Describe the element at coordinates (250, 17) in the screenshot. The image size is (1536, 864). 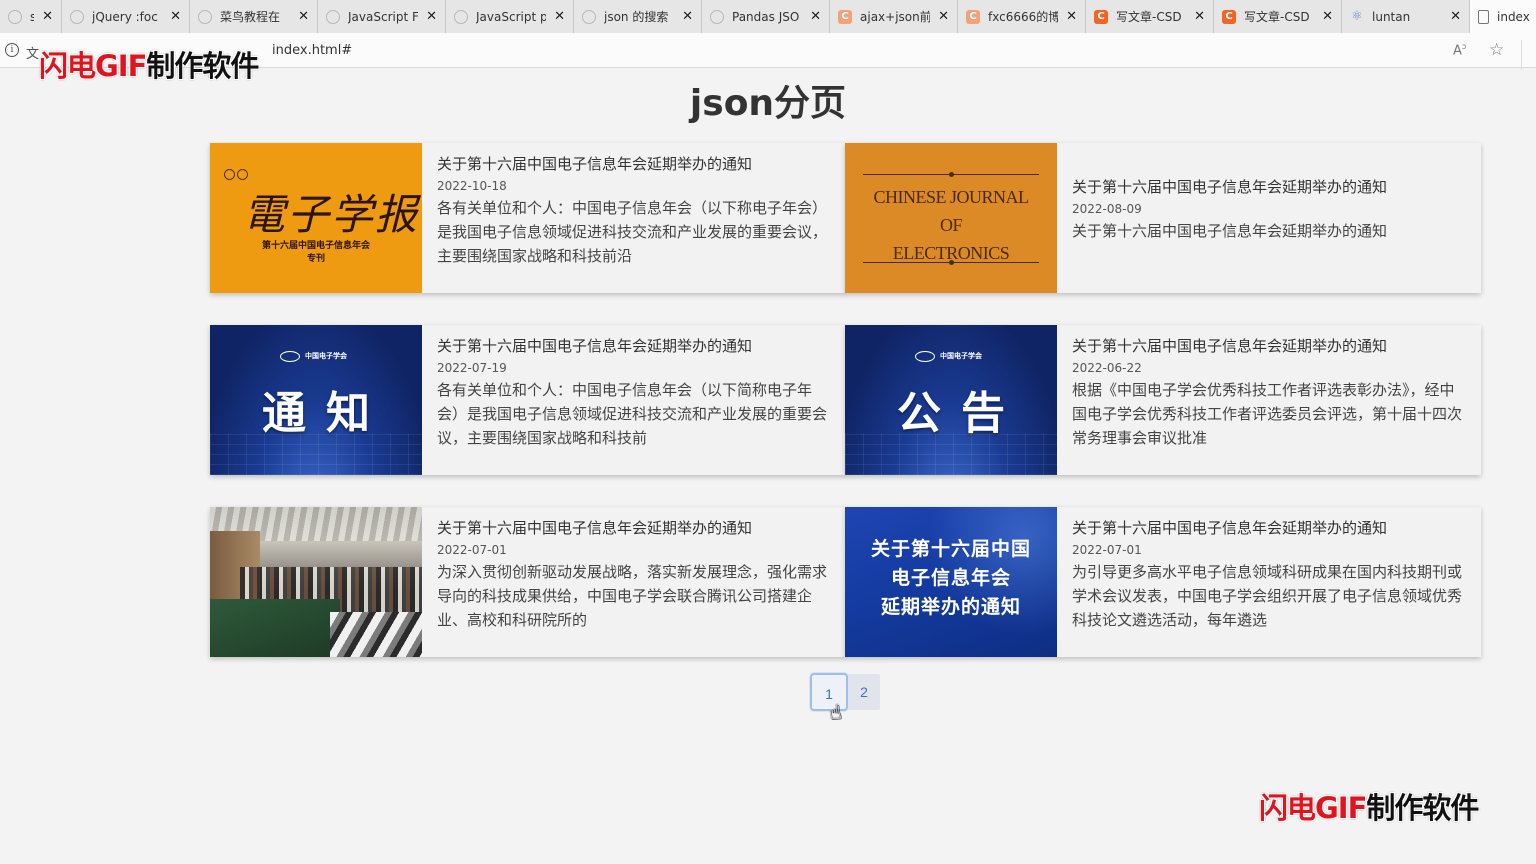
I see `tab-label: 菜鸟教程在` at that location.